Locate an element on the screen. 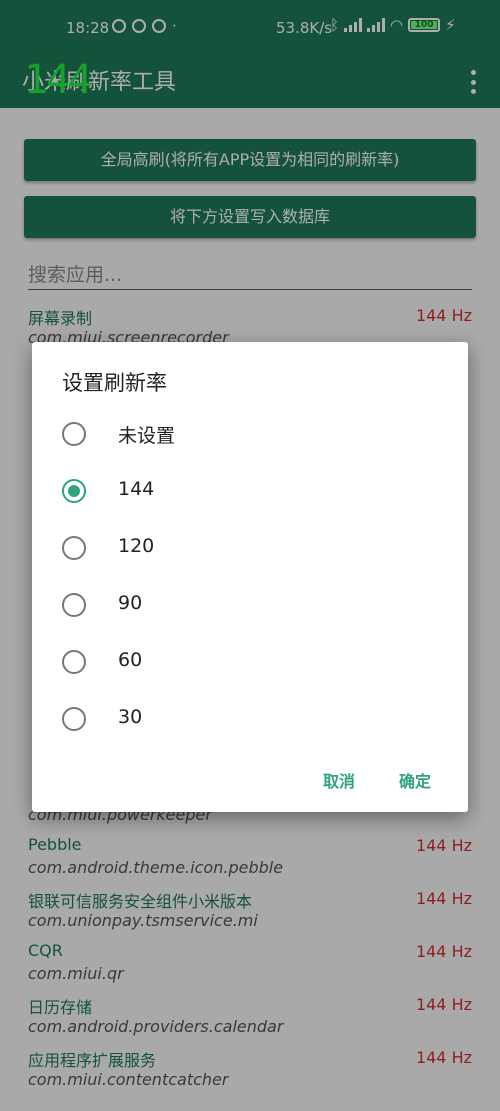 This screenshot has width=500, height=1111. option-label: 120 is located at coordinates (136, 546).